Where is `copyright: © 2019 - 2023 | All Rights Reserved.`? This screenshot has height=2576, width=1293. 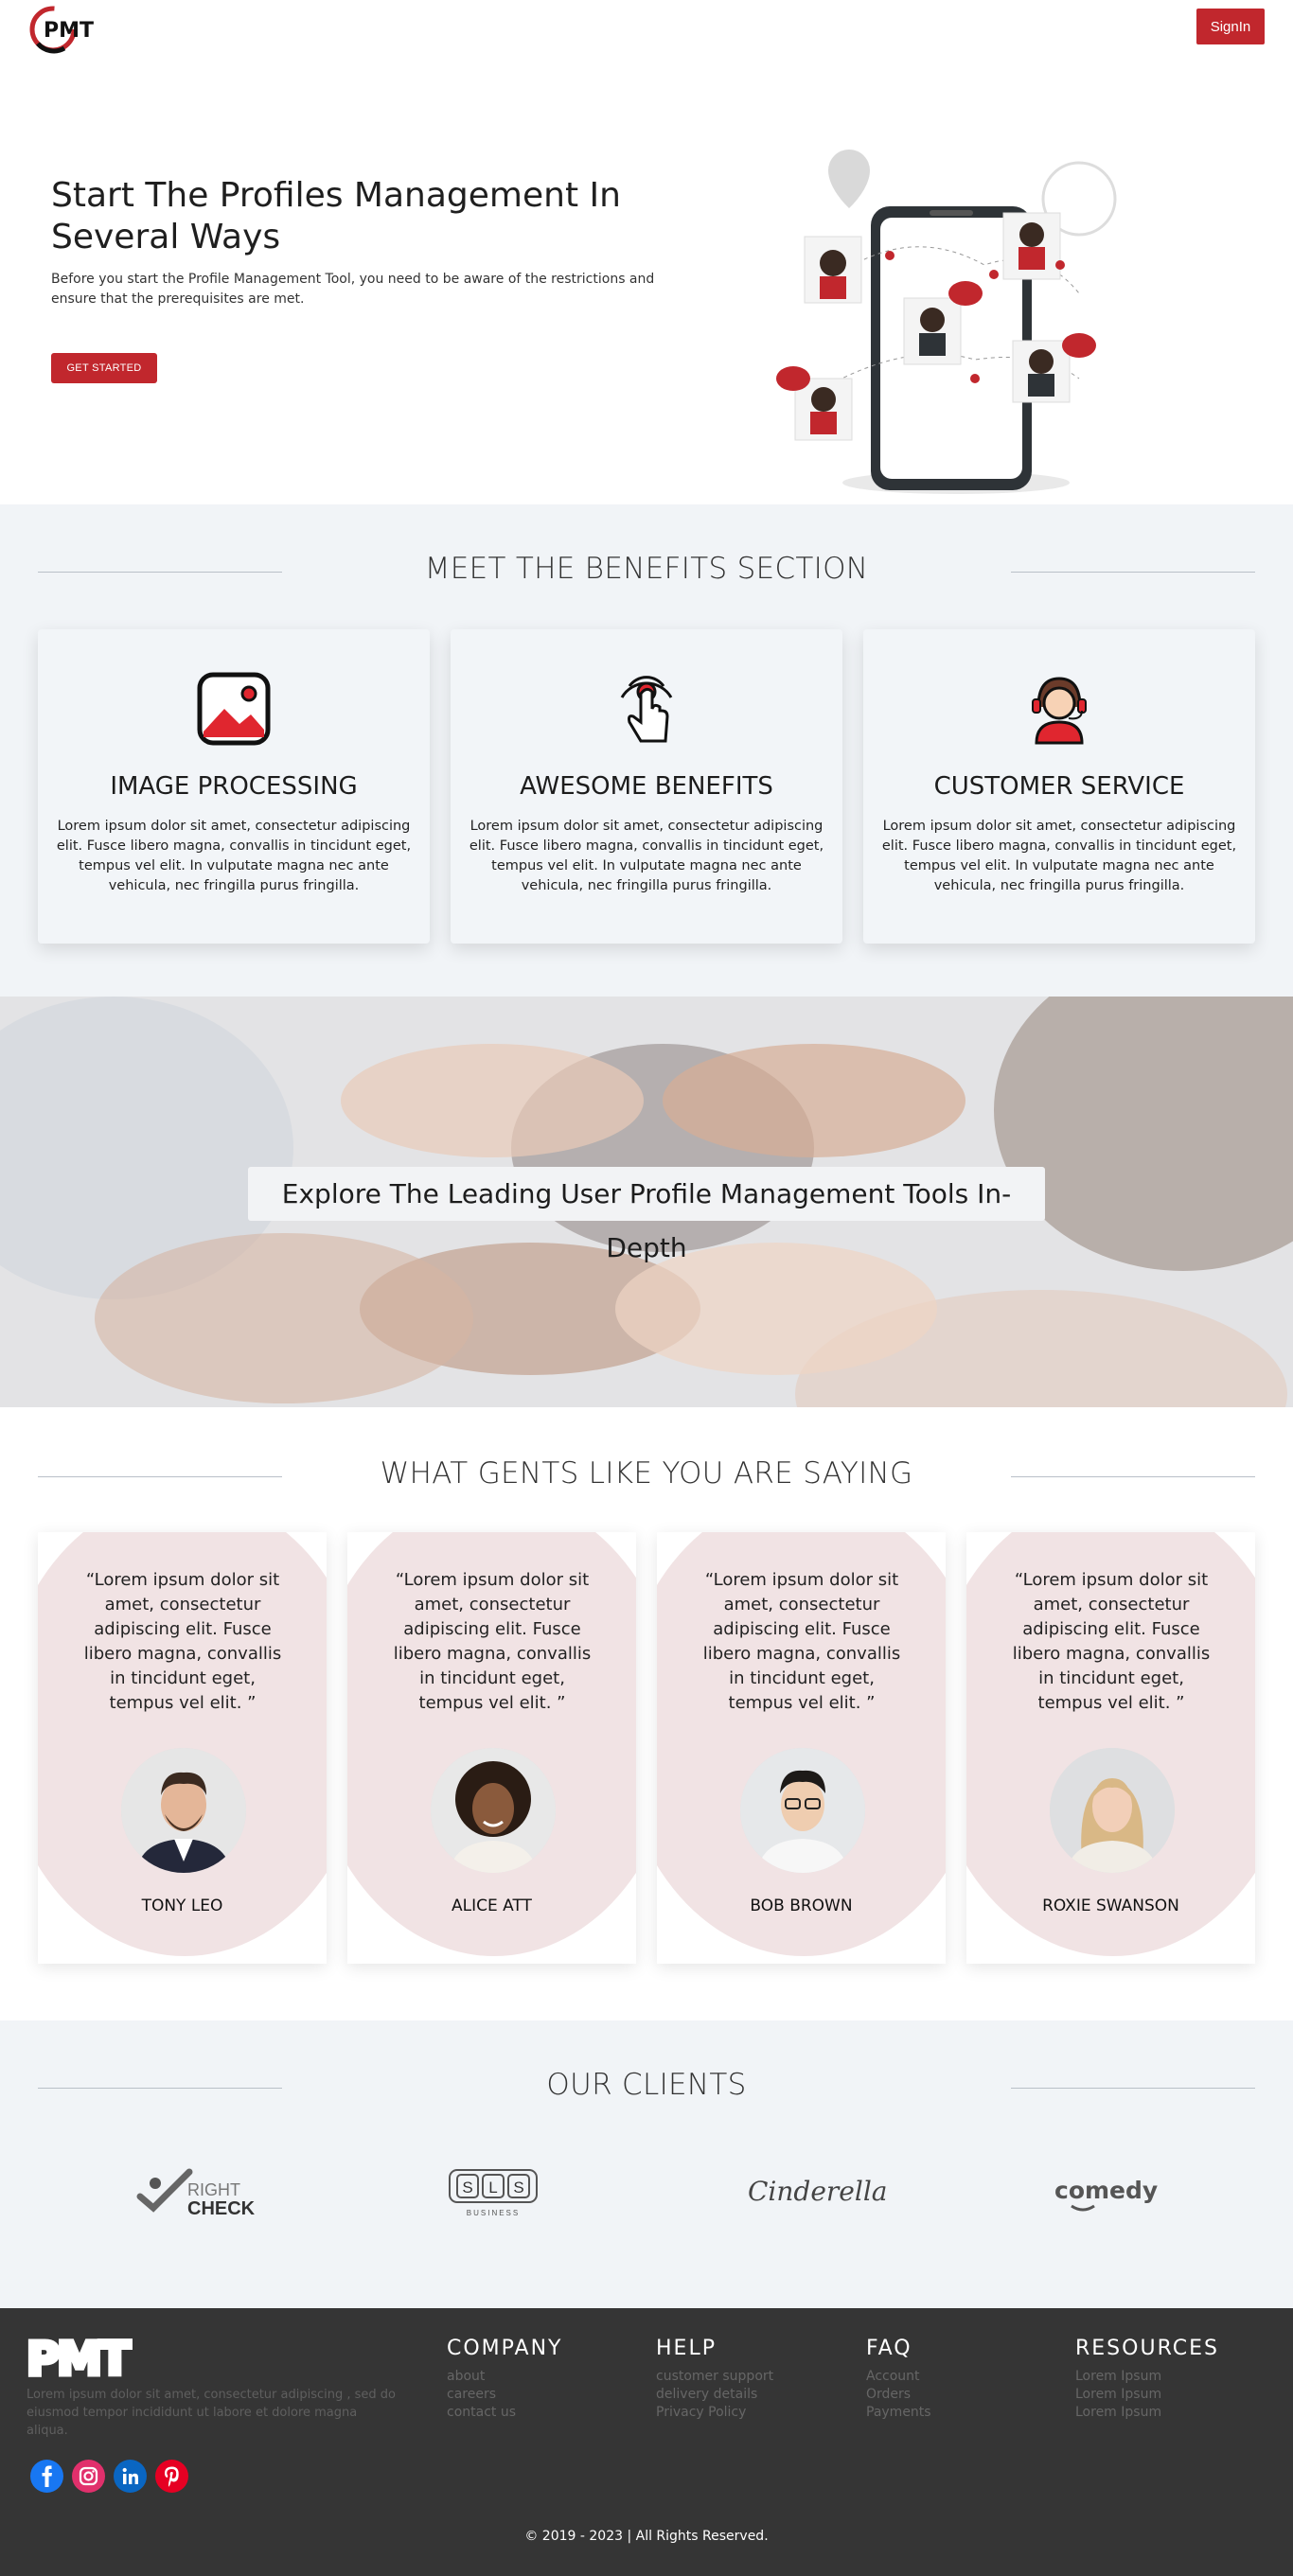 copyright: © 2019 - 2023 | All Rights Reserved. is located at coordinates (646, 2536).